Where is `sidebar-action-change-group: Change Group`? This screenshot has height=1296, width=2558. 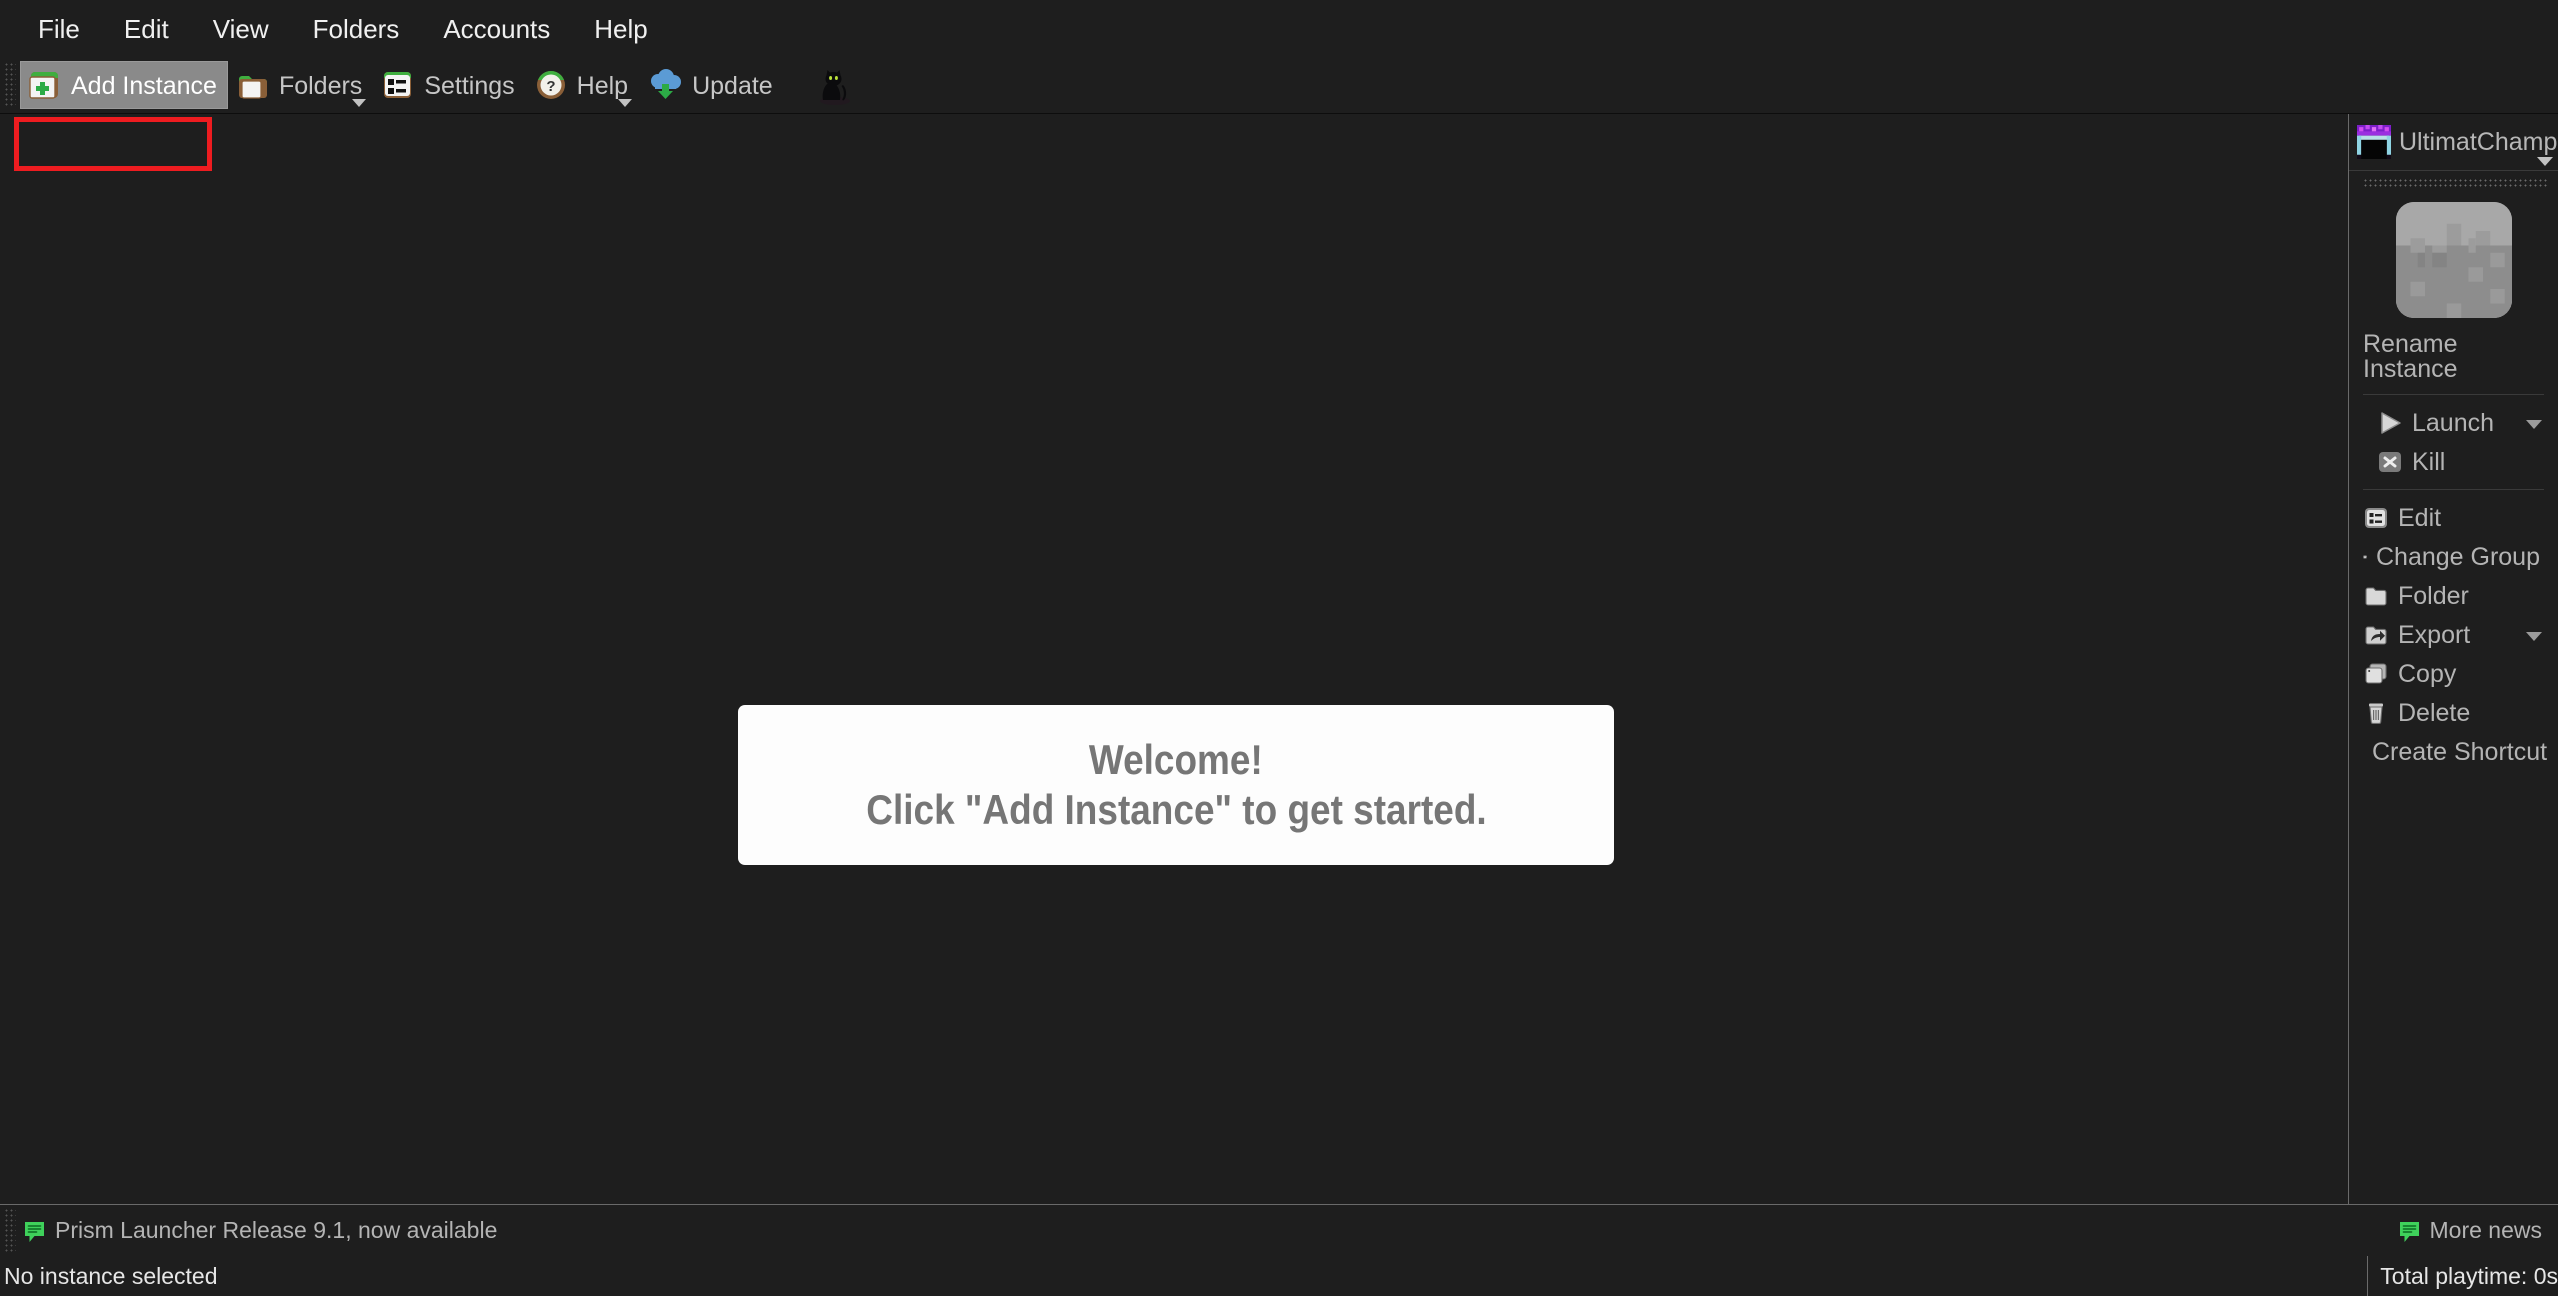 sidebar-action-change-group: Change Group is located at coordinates (2453, 556).